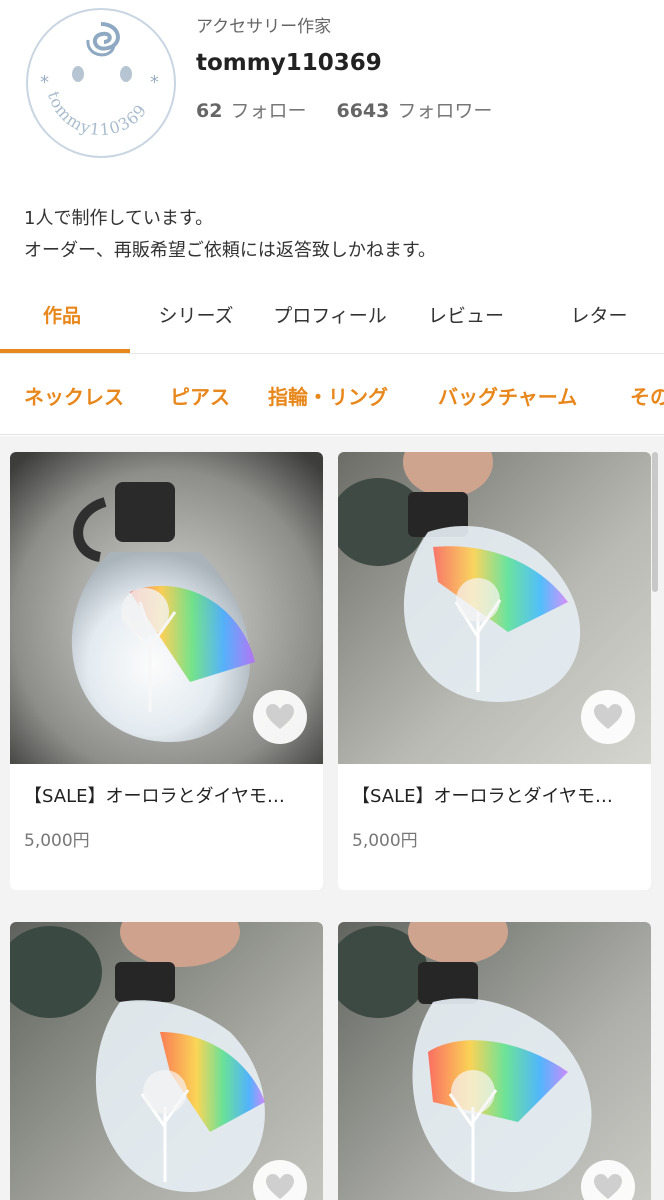 The height and width of the screenshot is (1200, 664). Describe the element at coordinates (466, 322) in the screenshot. I see `tab-reviews: レビュー` at that location.